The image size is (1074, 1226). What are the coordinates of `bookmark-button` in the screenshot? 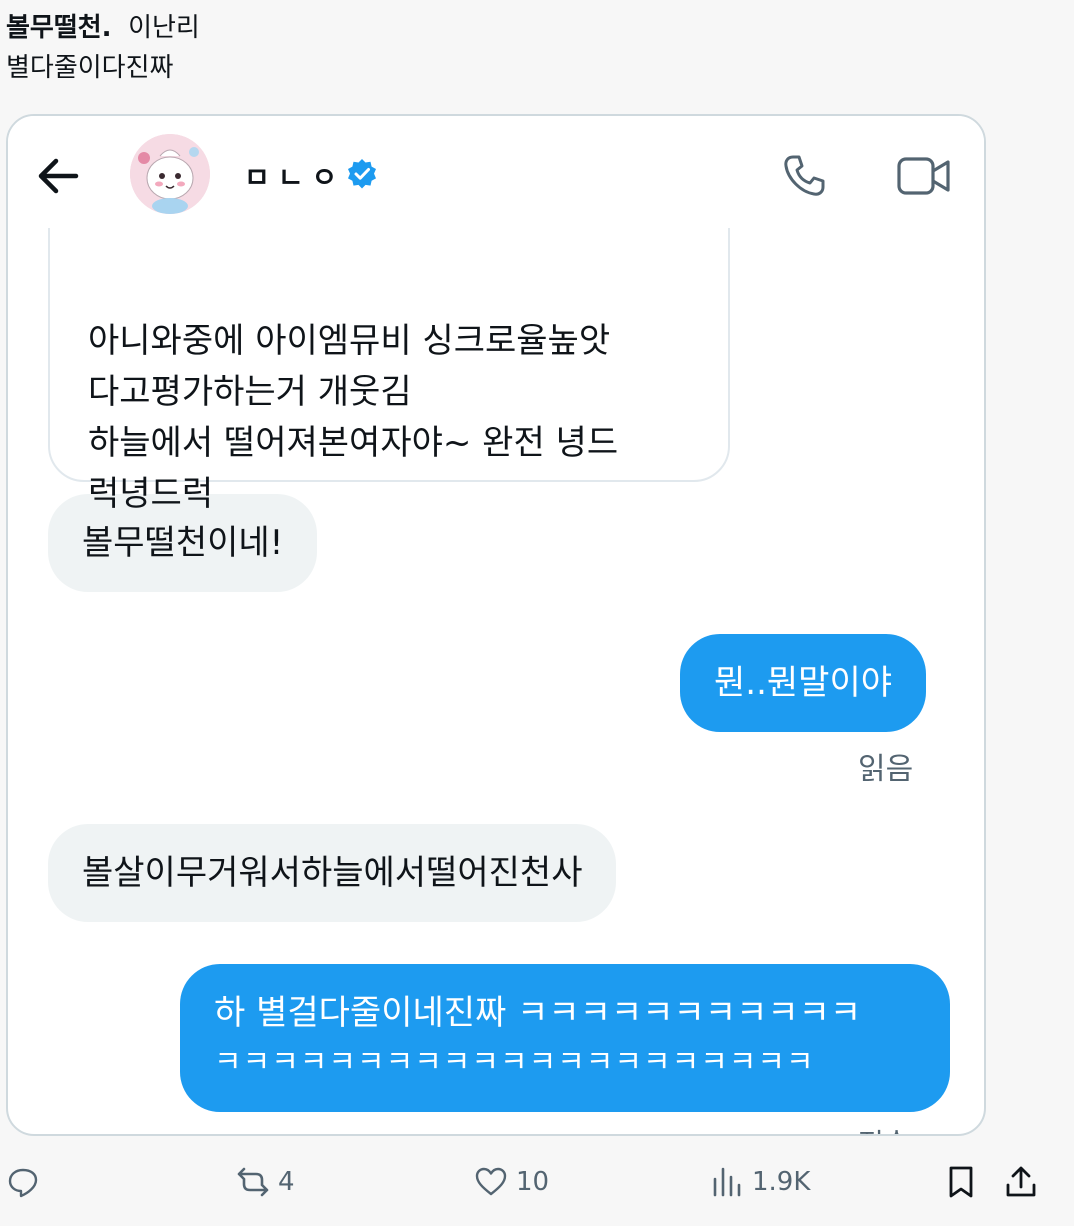 It's located at (961, 1182).